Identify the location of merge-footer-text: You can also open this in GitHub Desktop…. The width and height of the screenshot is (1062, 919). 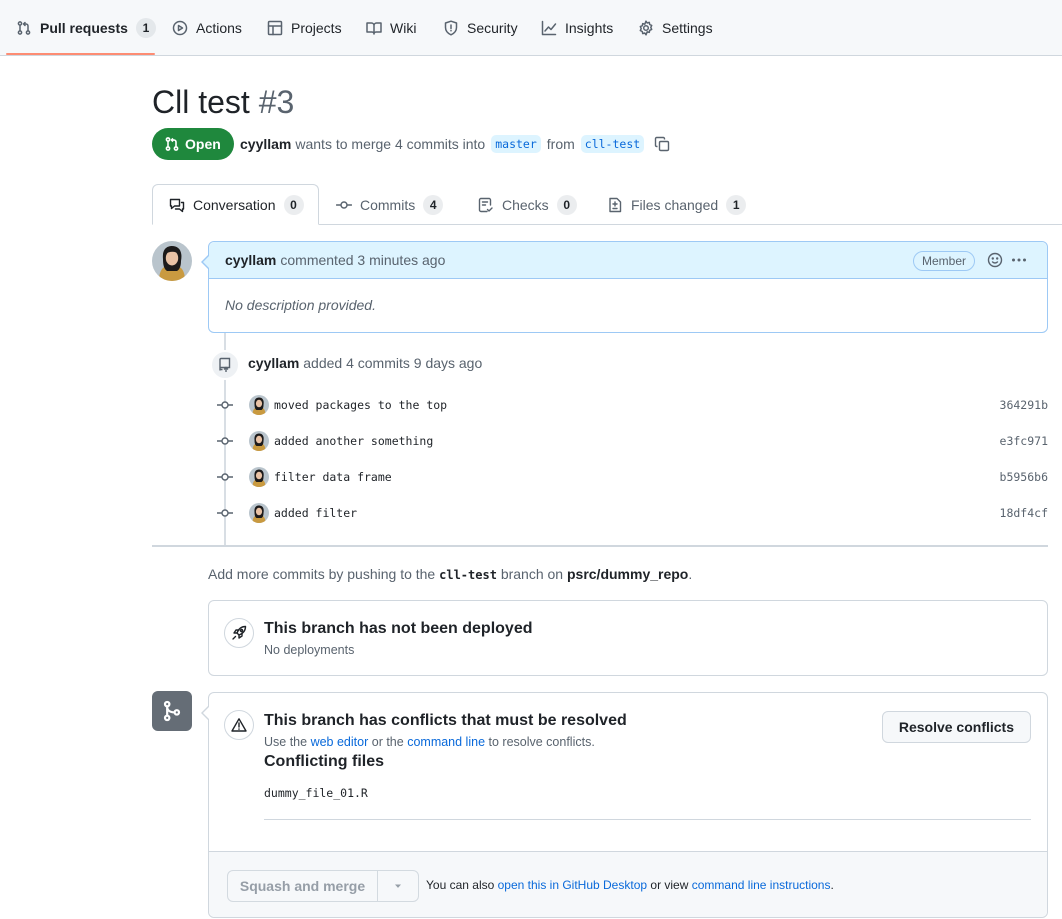
(630, 885).